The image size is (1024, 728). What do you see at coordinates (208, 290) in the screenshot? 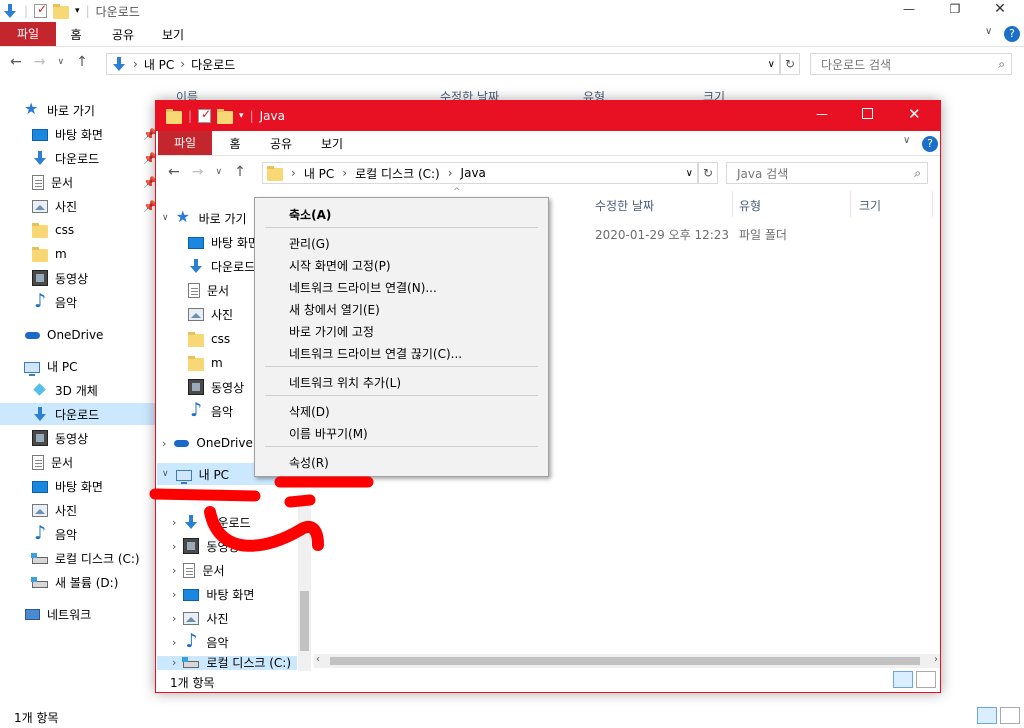
I see `java-nav-documents: 문서` at bounding box center [208, 290].